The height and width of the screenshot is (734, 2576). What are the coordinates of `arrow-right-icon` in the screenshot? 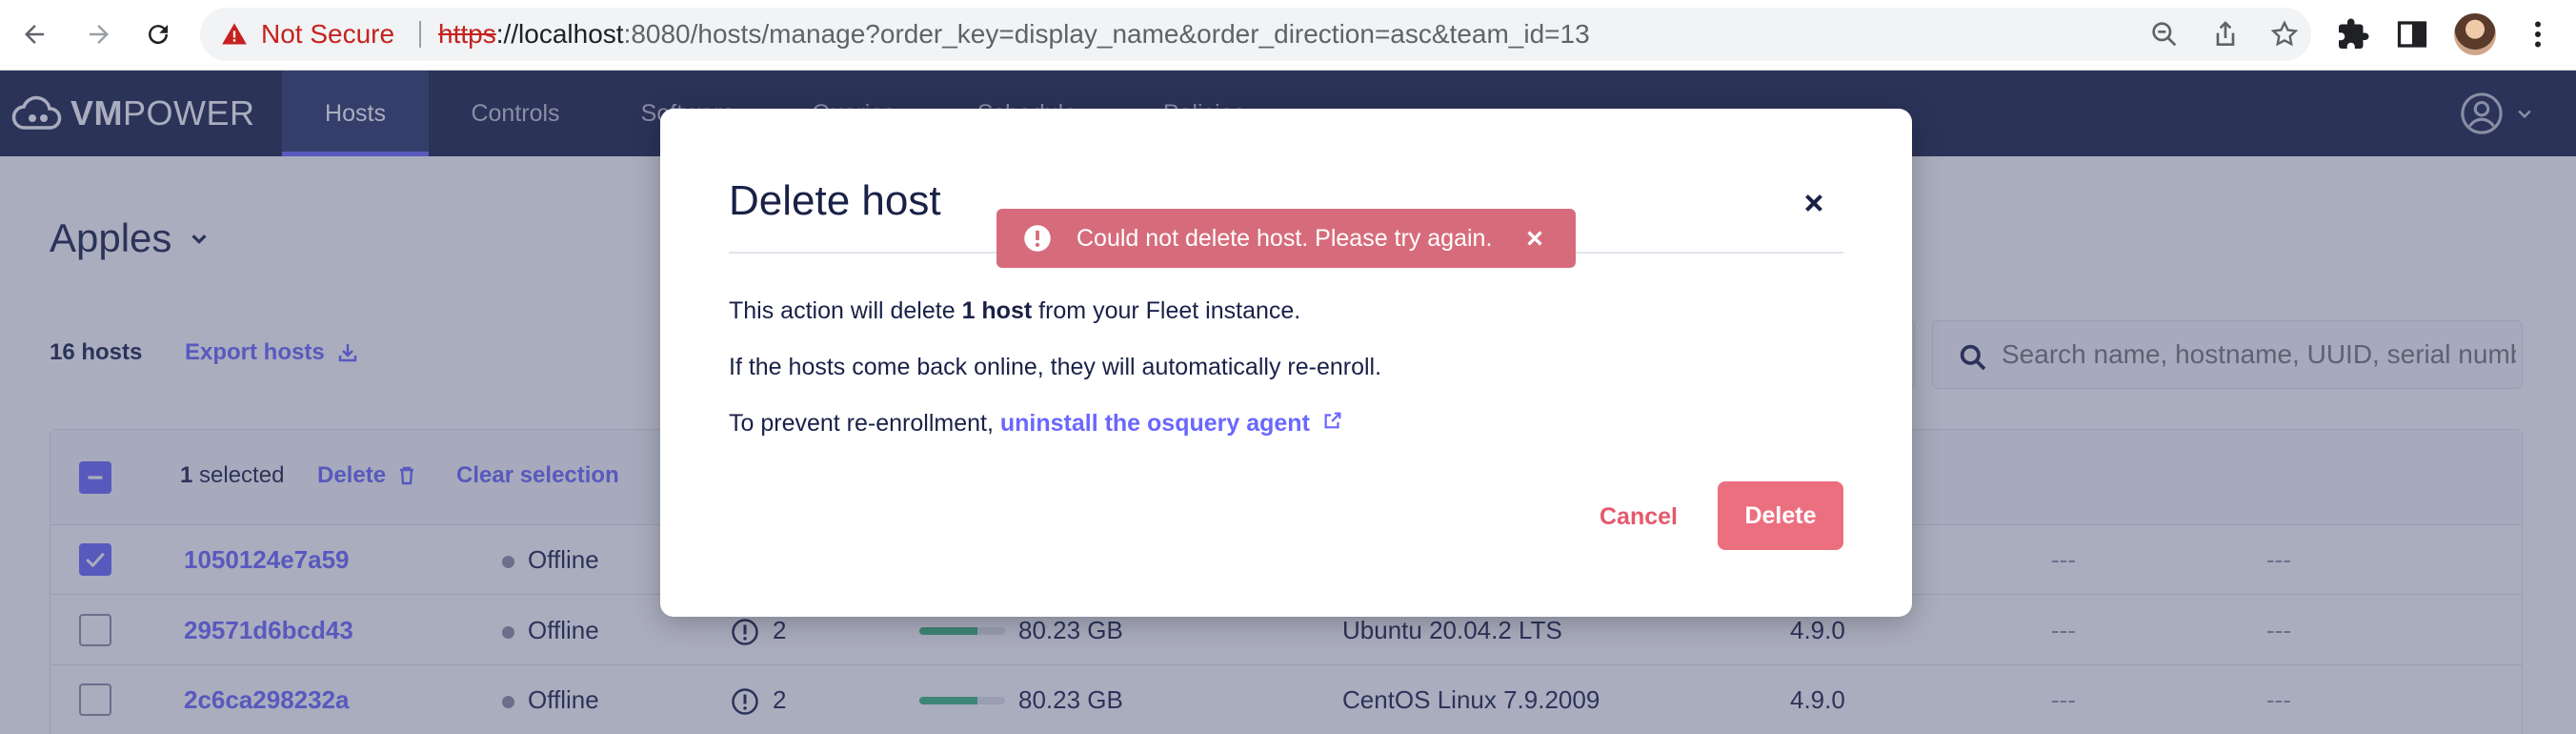 It's located at (100, 34).